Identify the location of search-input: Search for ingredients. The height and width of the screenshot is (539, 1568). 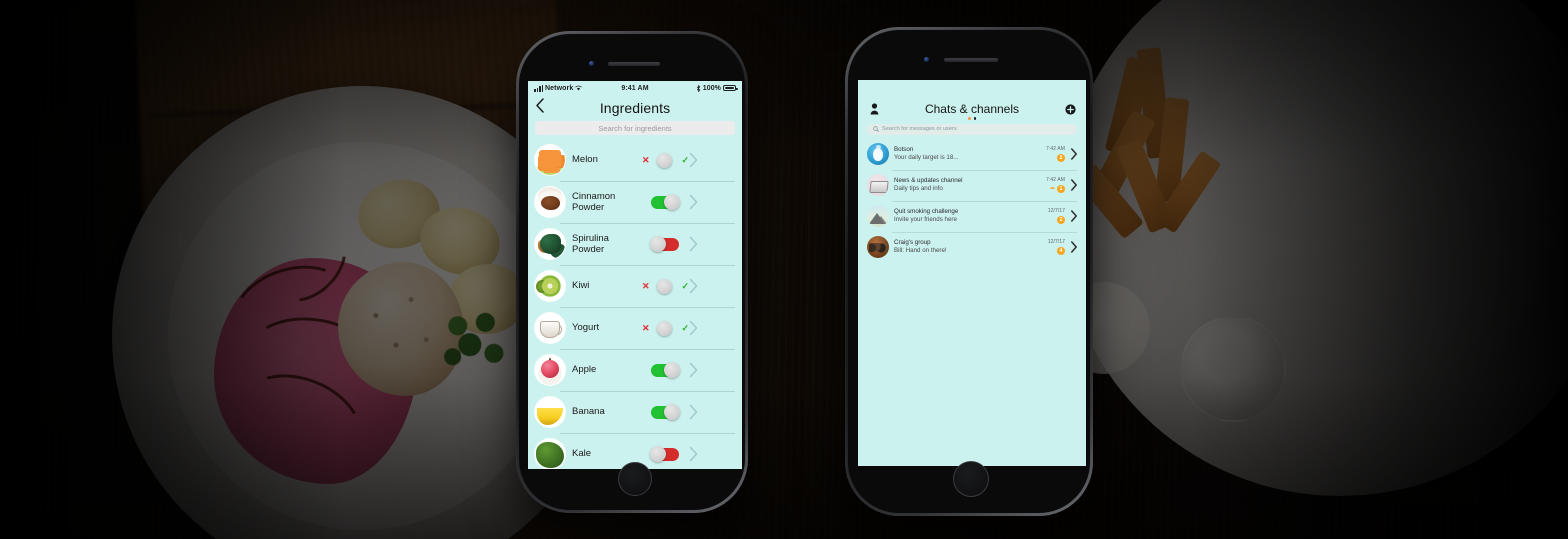
(635, 128).